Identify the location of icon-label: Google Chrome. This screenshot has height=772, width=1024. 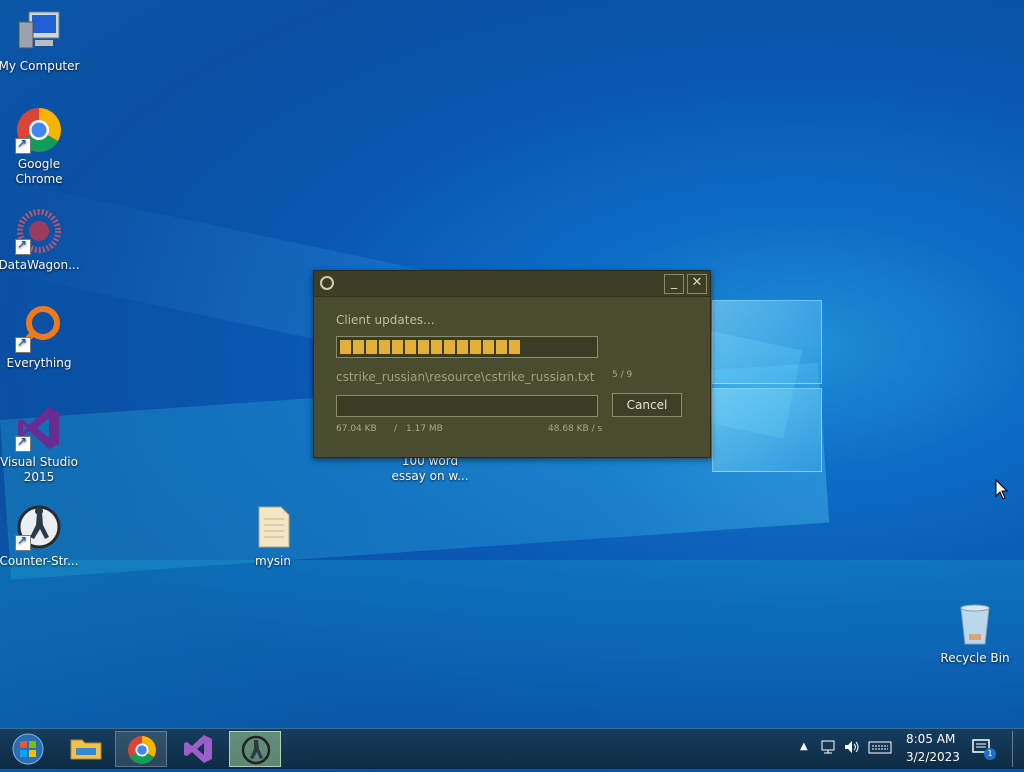
(39, 171).